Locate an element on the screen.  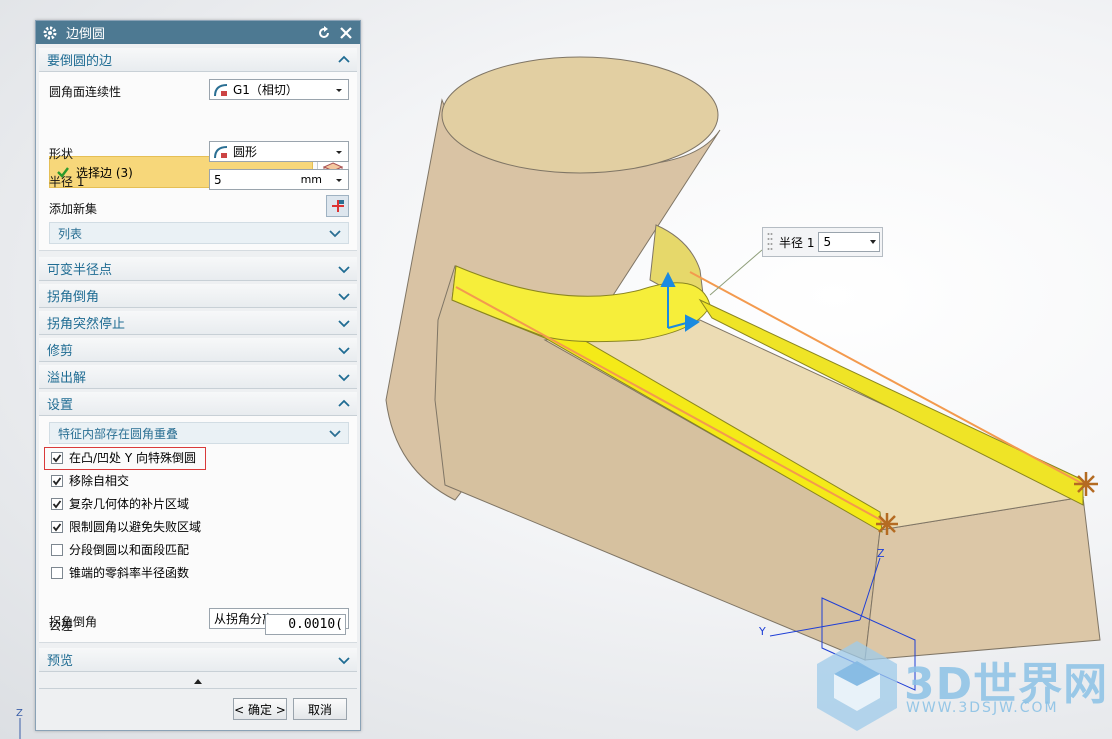
select-edge-label: 选择边 (3) is located at coordinates (104, 172).